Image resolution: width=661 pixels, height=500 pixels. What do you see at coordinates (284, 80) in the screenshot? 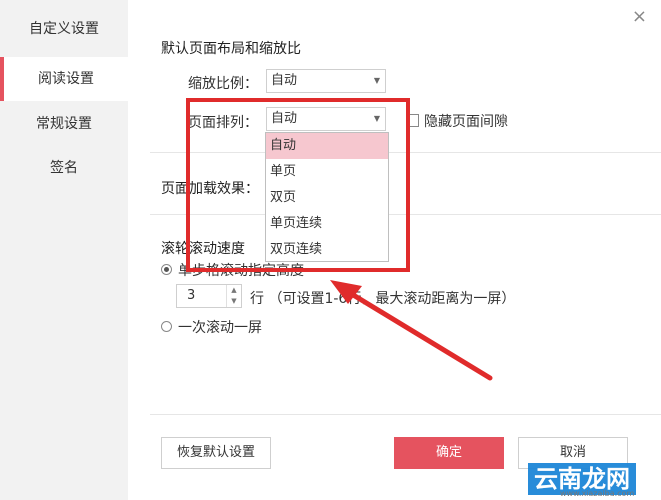
I see `zoom-select-value: 自动` at bounding box center [284, 80].